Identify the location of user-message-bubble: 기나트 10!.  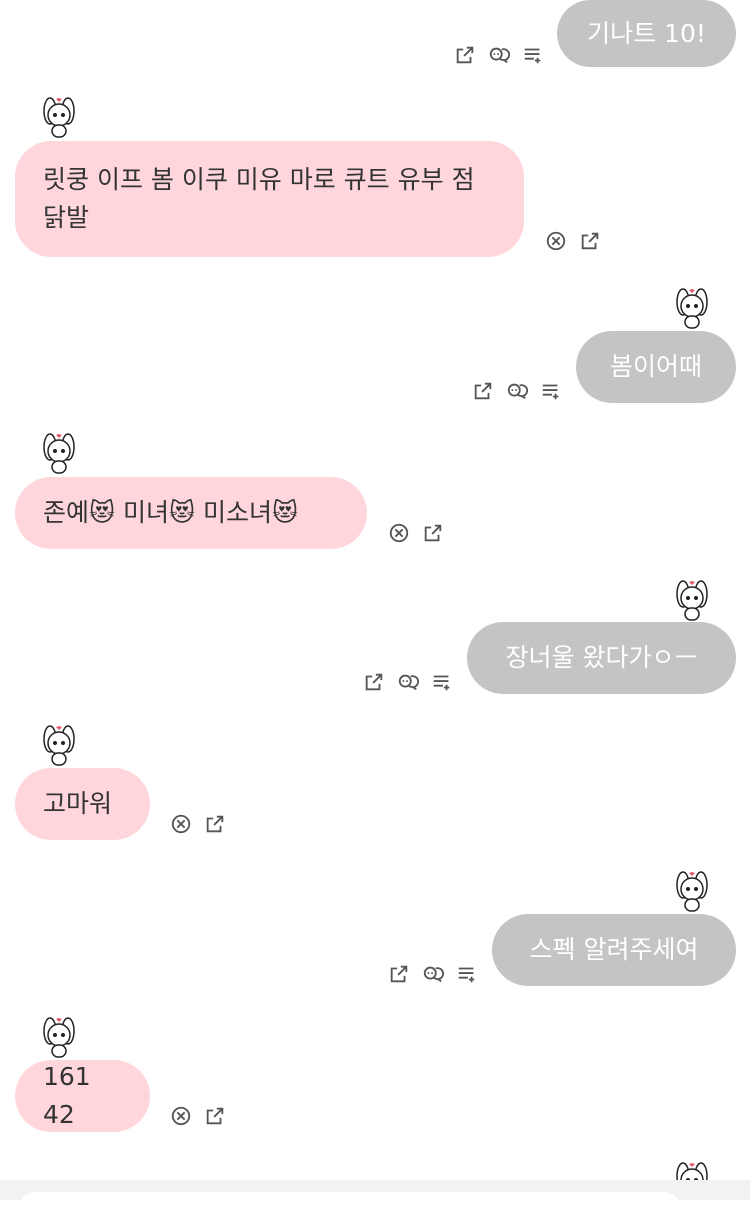
(646, 33).